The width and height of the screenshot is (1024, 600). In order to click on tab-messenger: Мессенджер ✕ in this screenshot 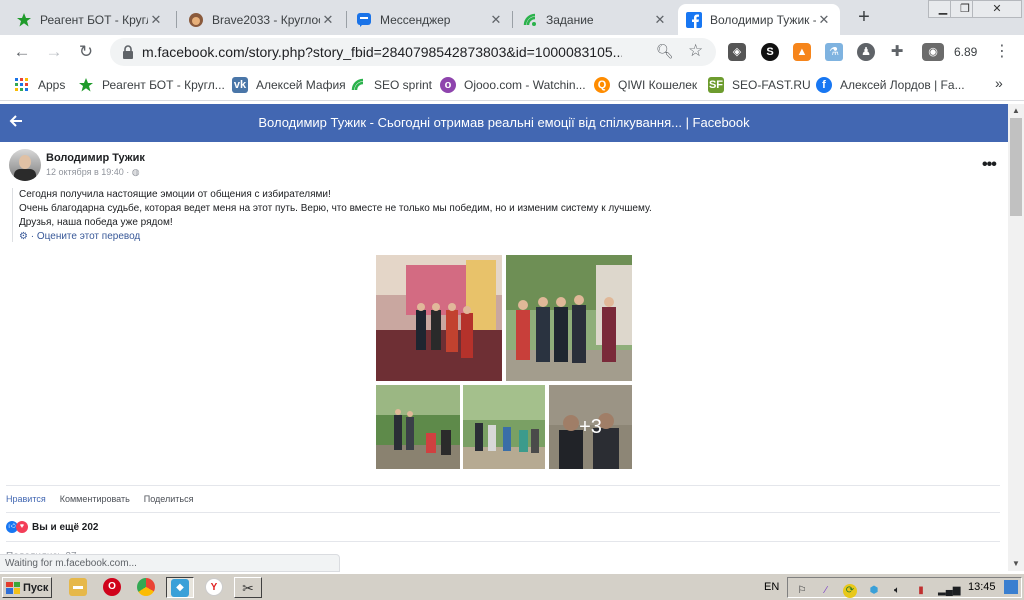, I will do `click(430, 19)`.